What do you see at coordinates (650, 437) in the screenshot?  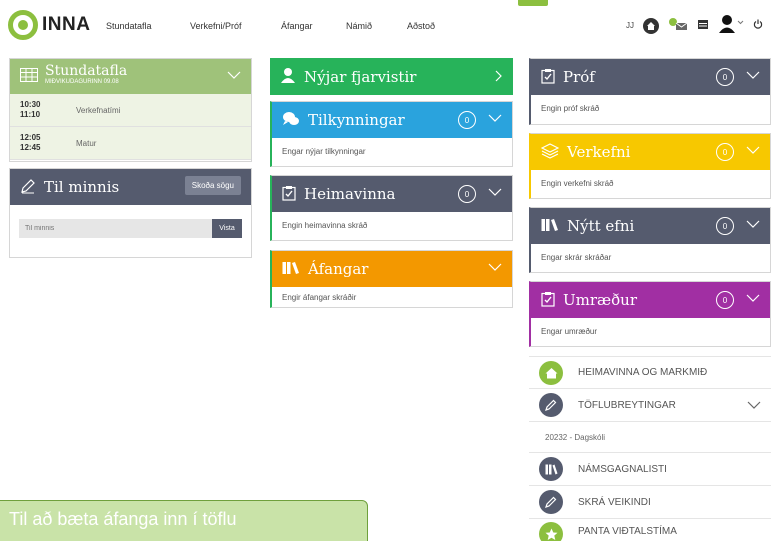 I see `menu-dagskoli: 20232 - Dagskóli` at bounding box center [650, 437].